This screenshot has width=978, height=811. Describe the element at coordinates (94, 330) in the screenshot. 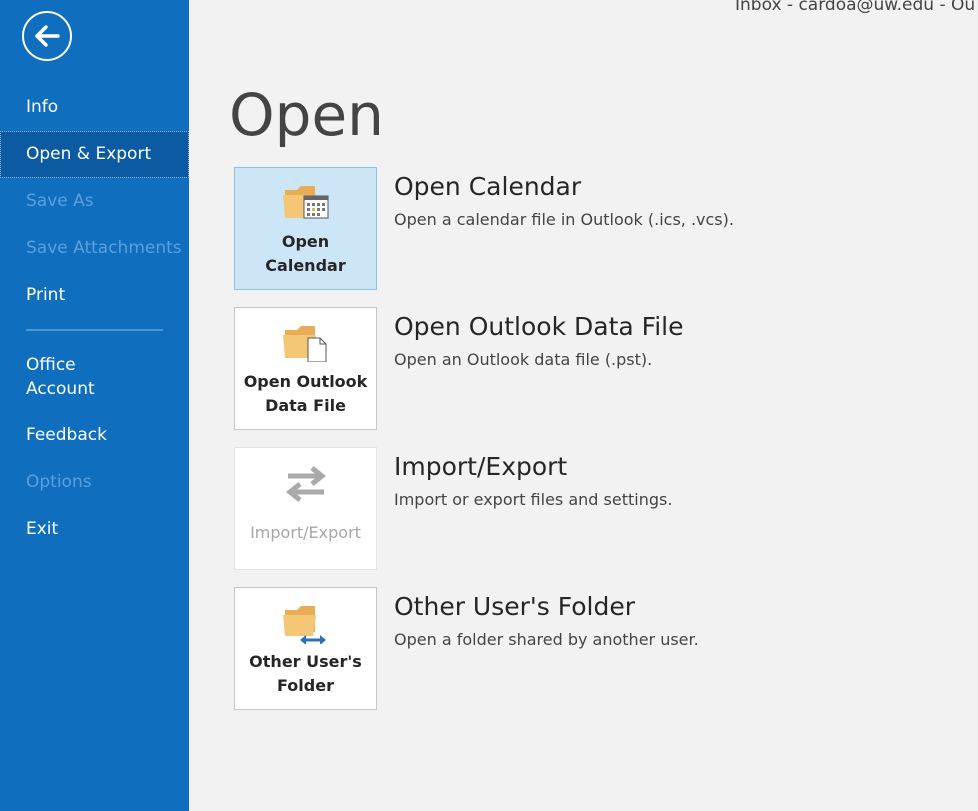

I see `nav-divider` at that location.